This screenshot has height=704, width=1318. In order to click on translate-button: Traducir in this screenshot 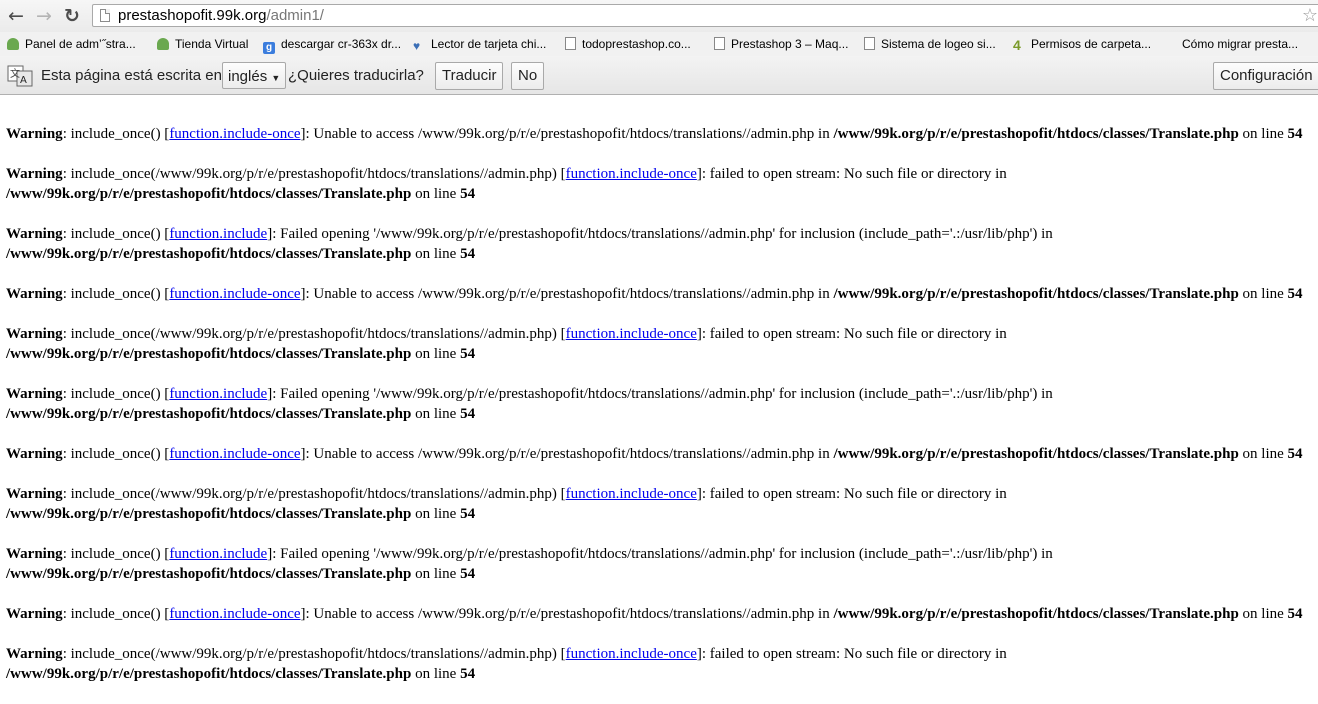, I will do `click(469, 76)`.